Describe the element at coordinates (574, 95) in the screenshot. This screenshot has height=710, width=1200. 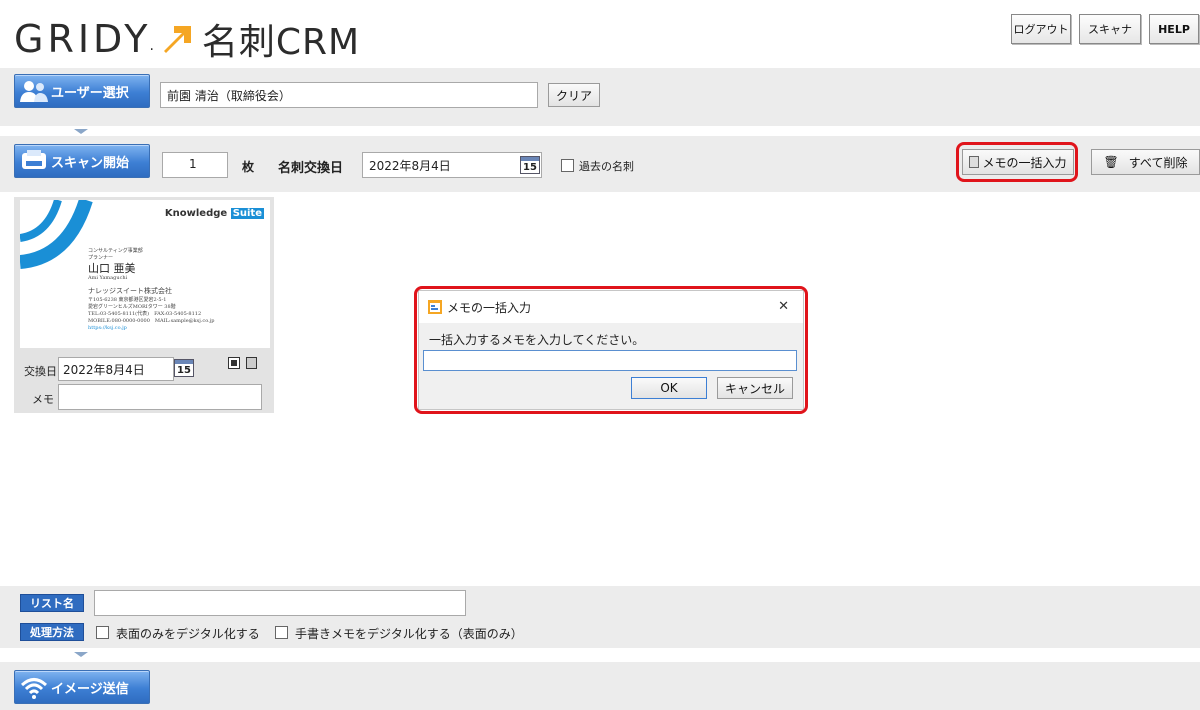
I see `clear-button: クリア` at that location.